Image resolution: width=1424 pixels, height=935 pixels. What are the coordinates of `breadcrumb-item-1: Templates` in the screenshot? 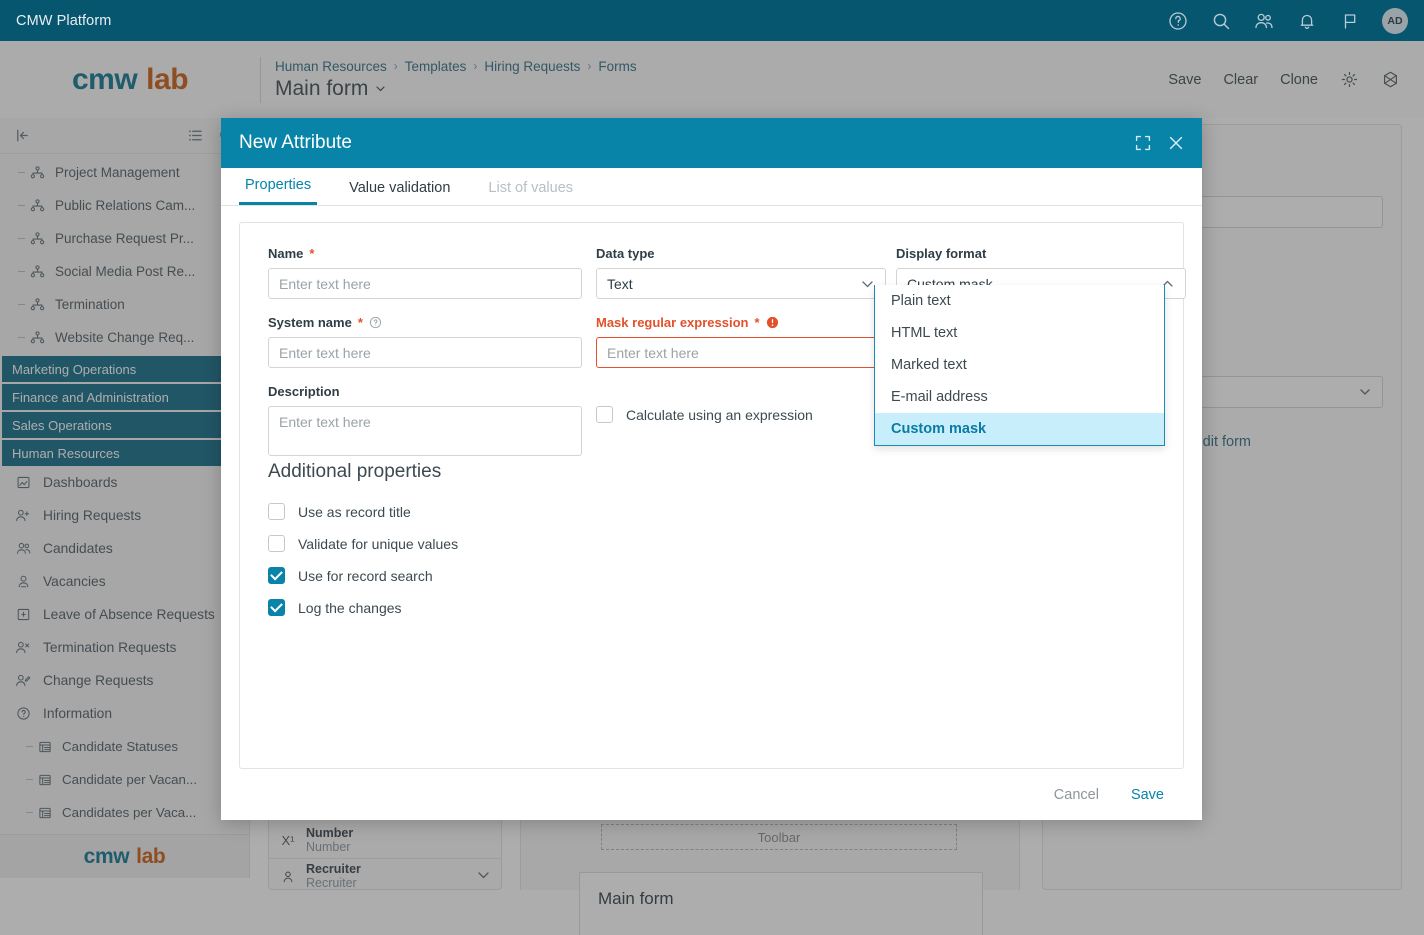 It's located at (436, 66).